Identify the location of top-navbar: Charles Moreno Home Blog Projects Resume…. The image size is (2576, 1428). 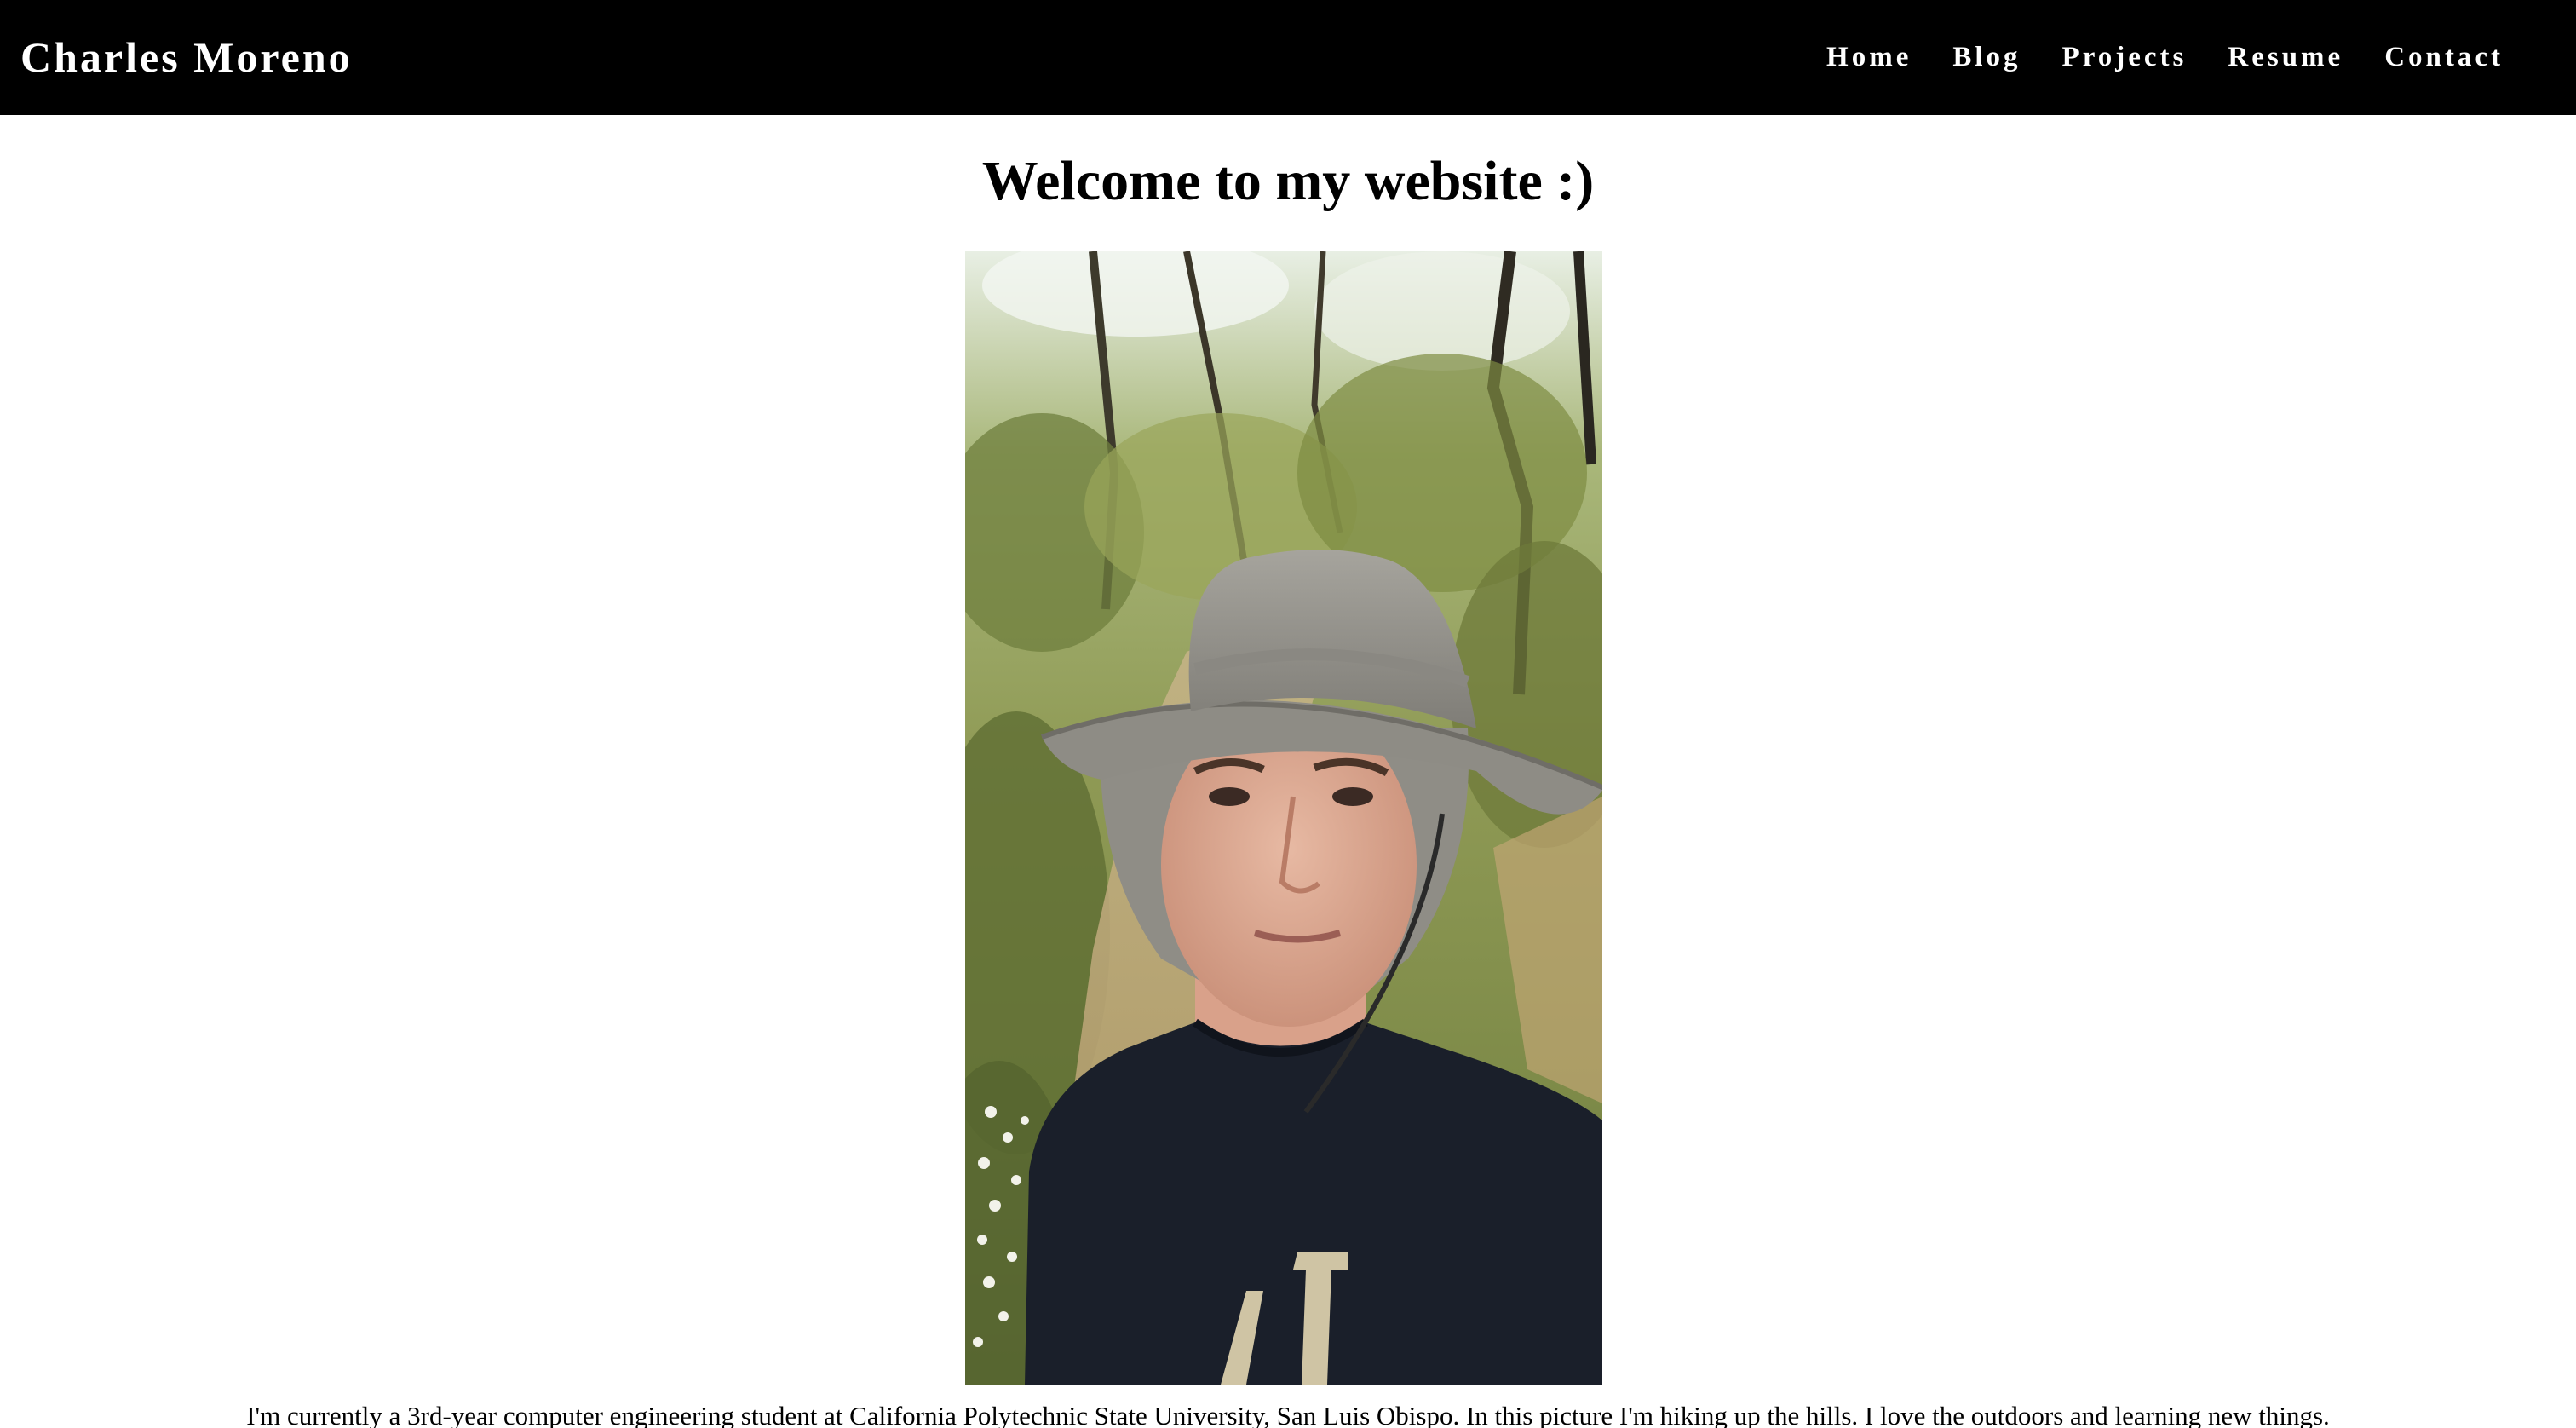
(1288, 57).